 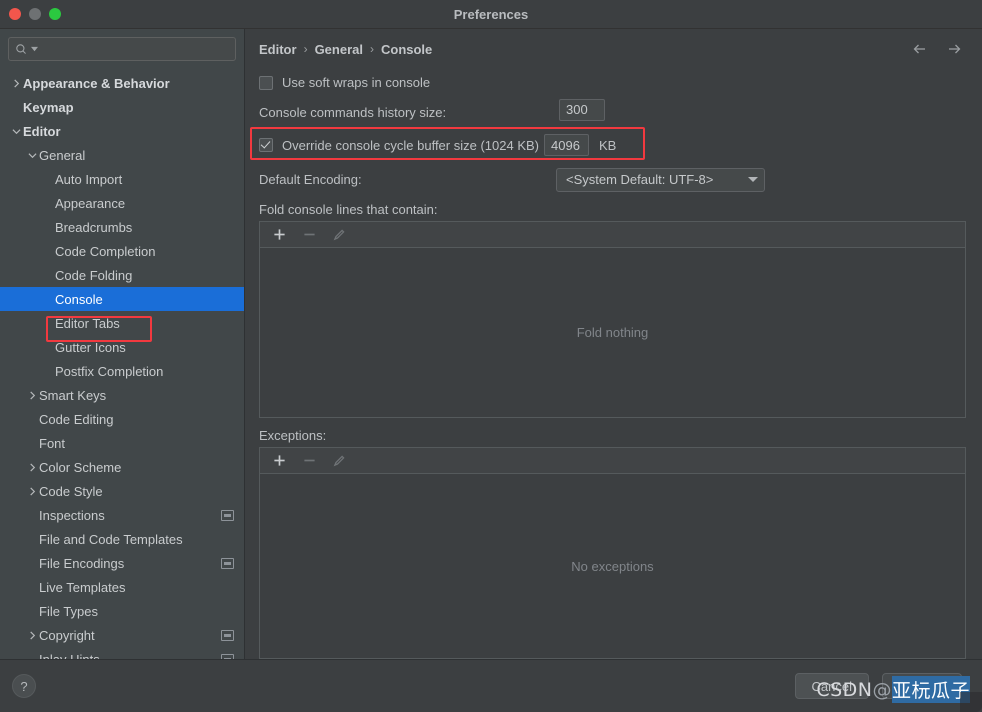 What do you see at coordinates (122, 515) in the screenshot?
I see `sidebar-item-inspections: Inspections` at bounding box center [122, 515].